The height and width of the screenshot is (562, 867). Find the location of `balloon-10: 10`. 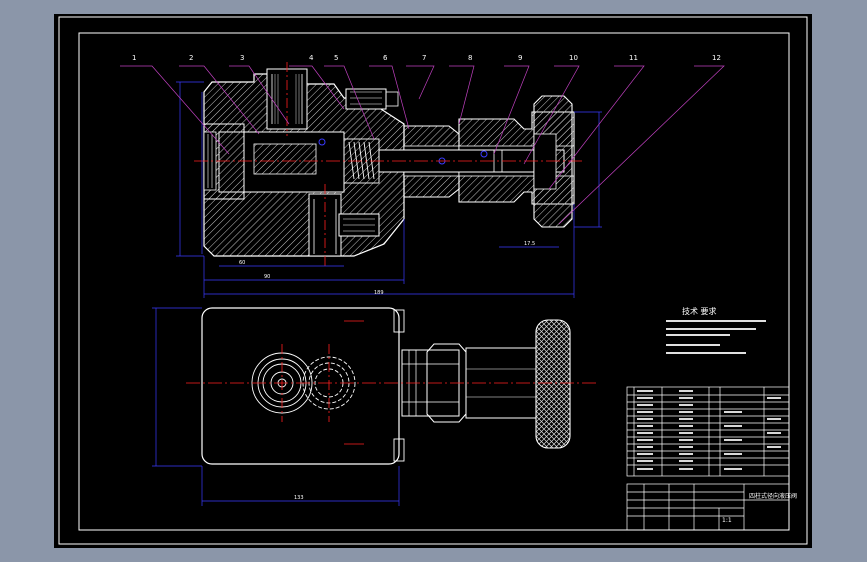

balloon-10: 10 is located at coordinates (573, 58).